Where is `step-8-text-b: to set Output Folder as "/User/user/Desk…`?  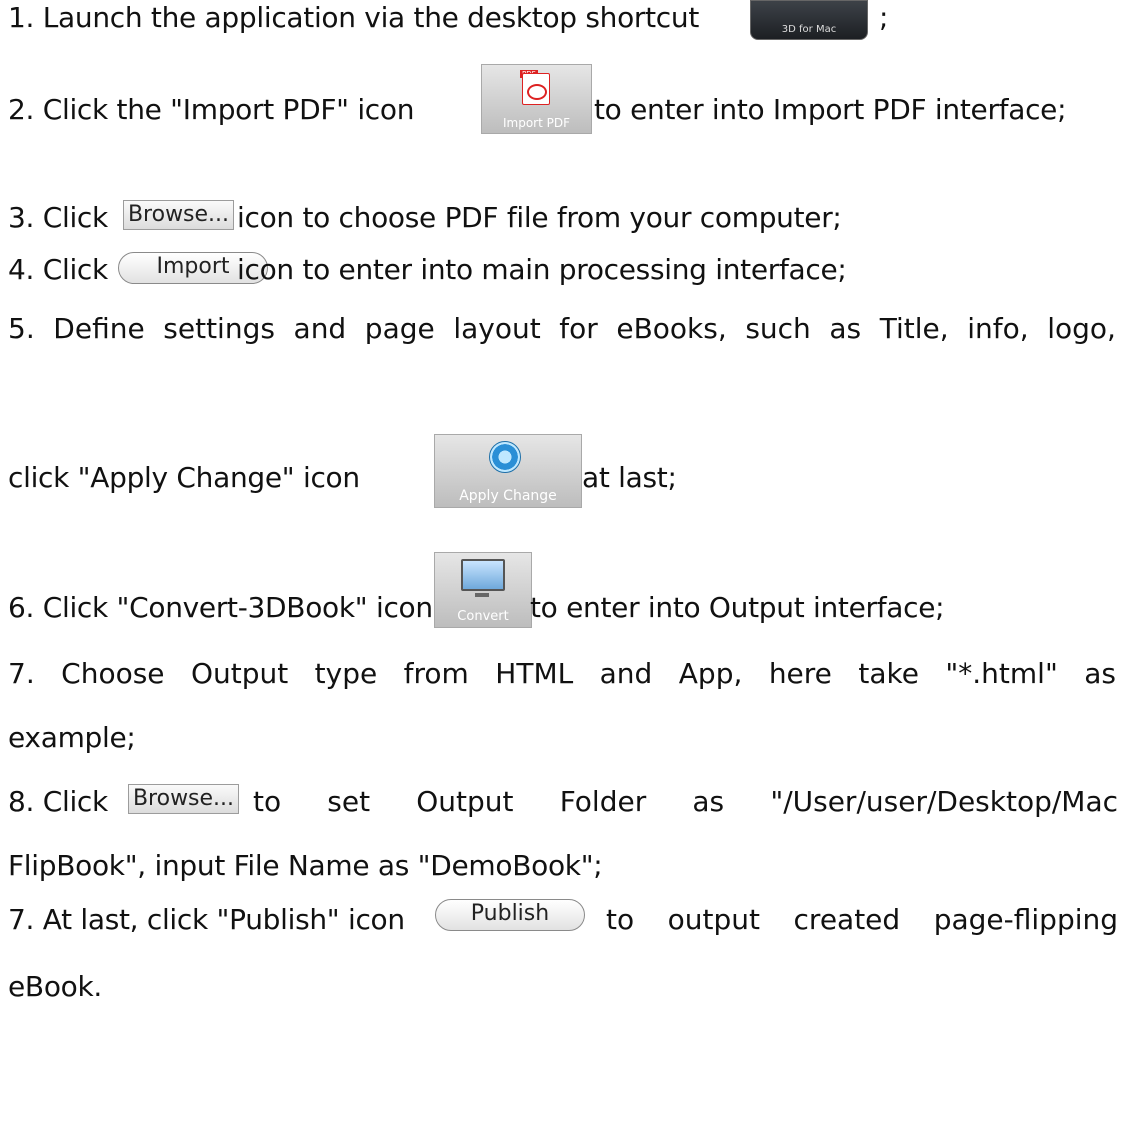 step-8-text-b: to set Output Folder as "/User/user/Desk… is located at coordinates (686, 801).